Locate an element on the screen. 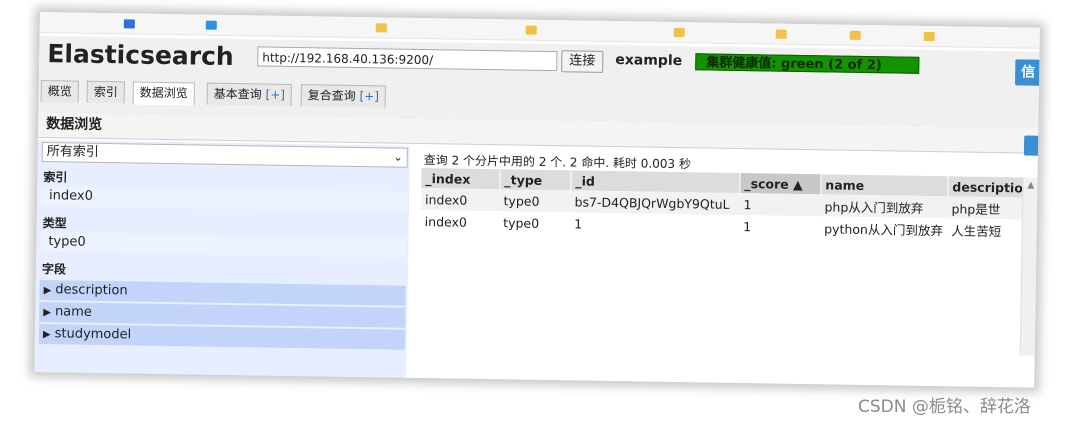 The height and width of the screenshot is (422, 1066). tab-data-browse: 数据浏览 is located at coordinates (163, 93).